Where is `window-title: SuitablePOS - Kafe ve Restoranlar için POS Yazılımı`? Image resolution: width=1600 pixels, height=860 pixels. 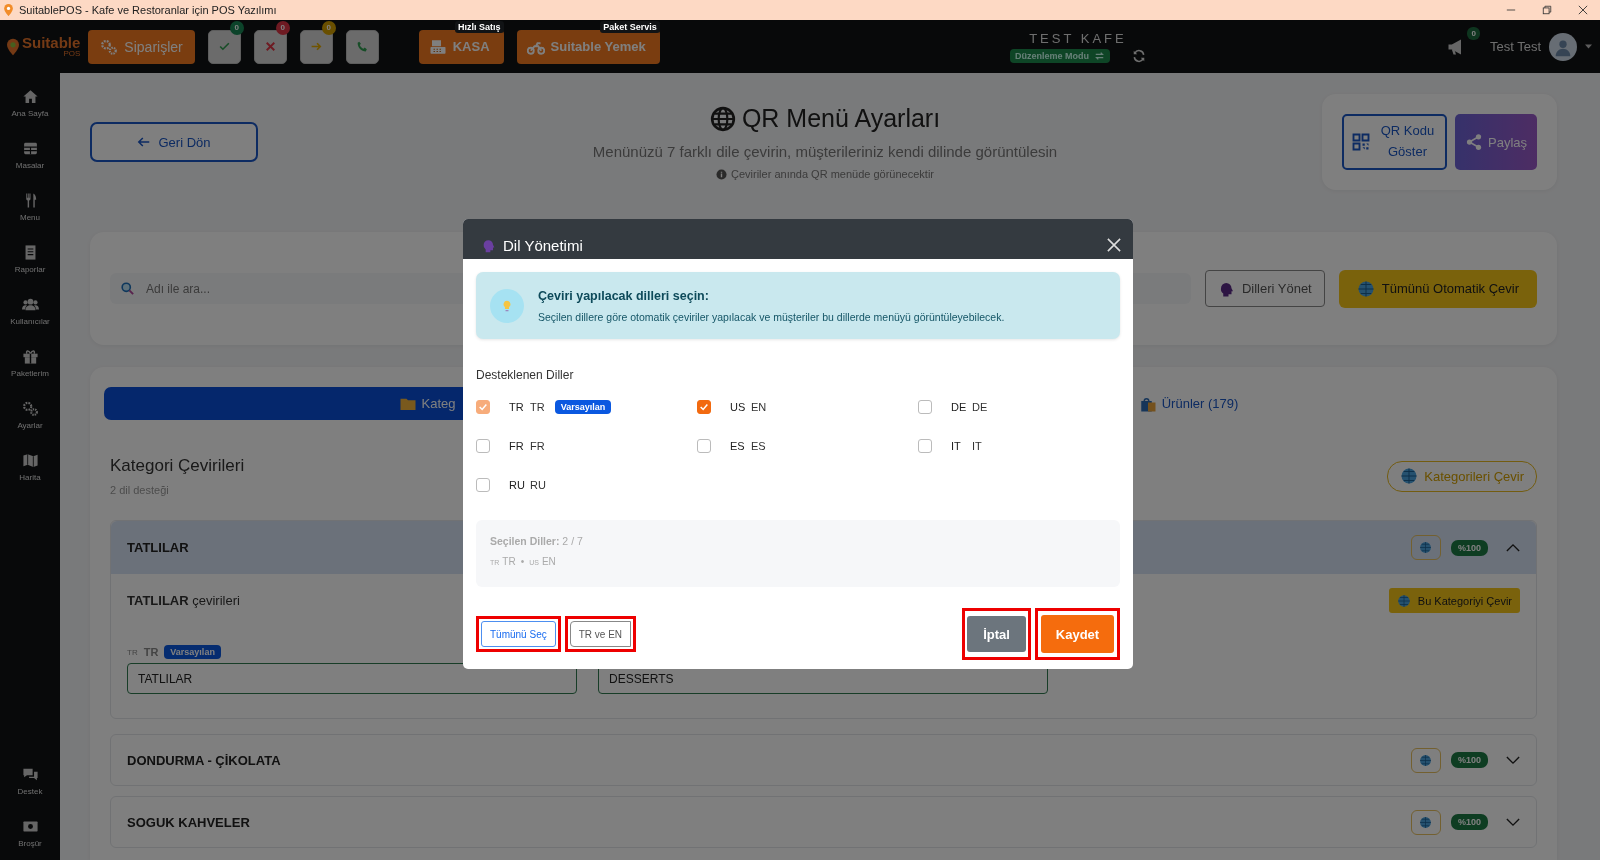
window-title: SuitablePOS - Kafe ve Restoranlar için POS Yazılımı is located at coordinates (148, 10).